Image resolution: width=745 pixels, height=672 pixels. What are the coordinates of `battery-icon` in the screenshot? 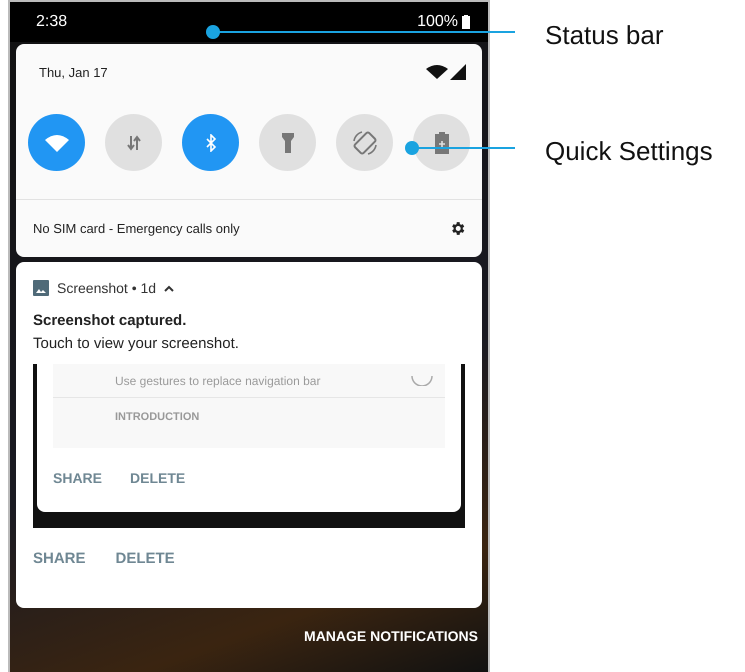 It's located at (466, 22).